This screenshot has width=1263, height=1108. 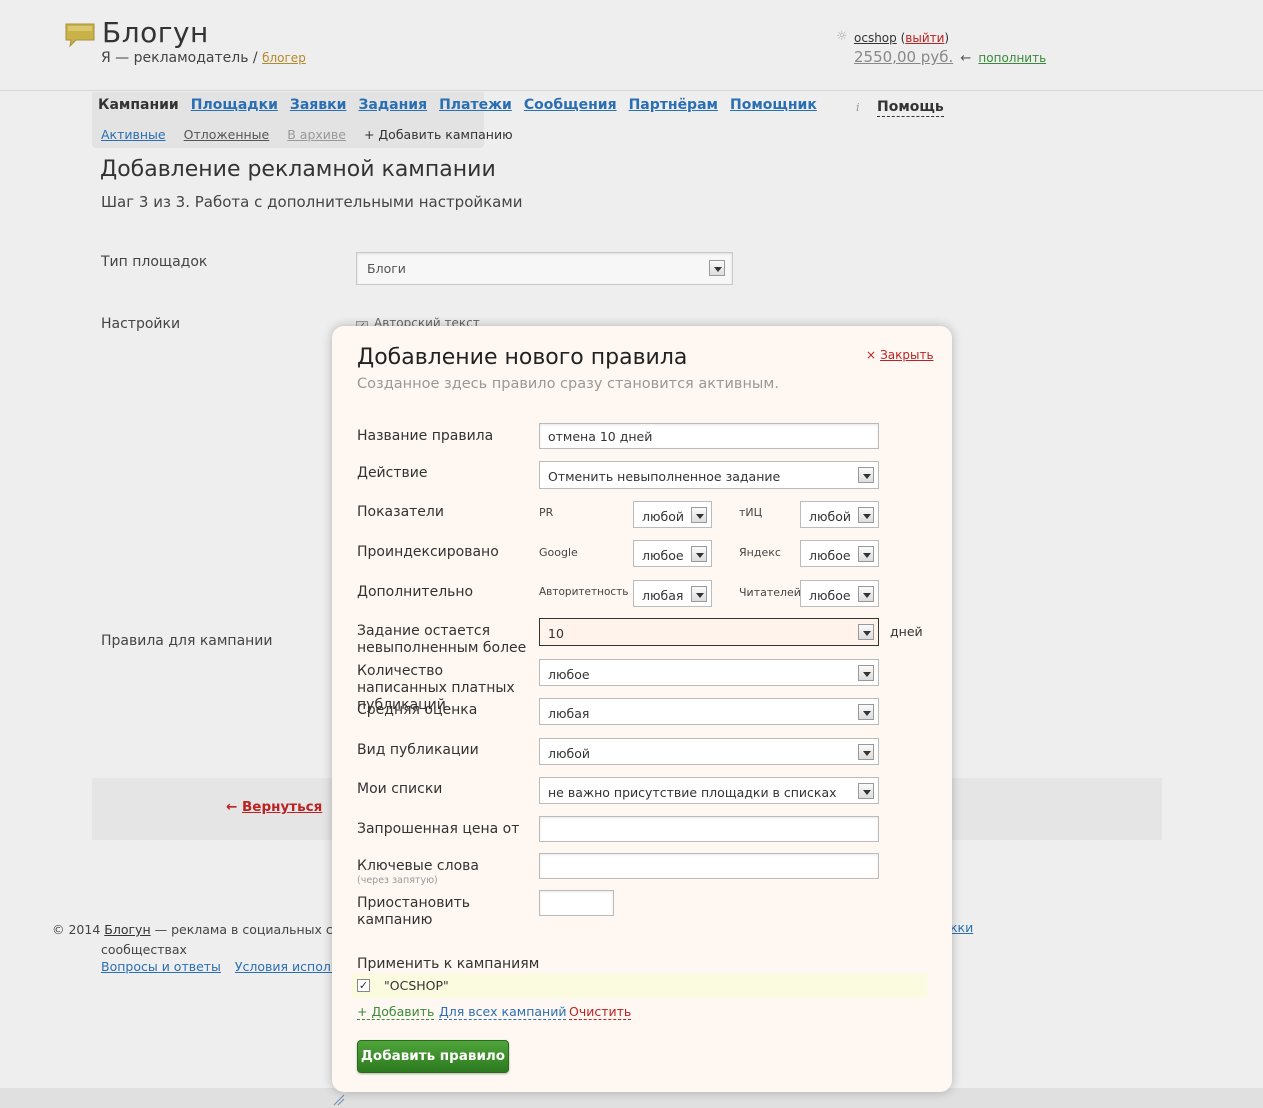 I want to click on resize-grip-icon, so click(x=339, y=1100).